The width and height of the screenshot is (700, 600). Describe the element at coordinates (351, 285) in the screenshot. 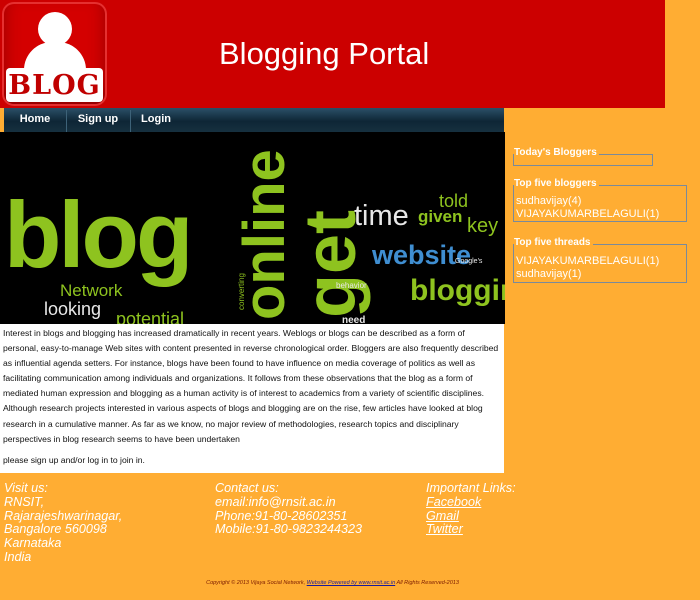

I see `hero-word: behavior` at that location.